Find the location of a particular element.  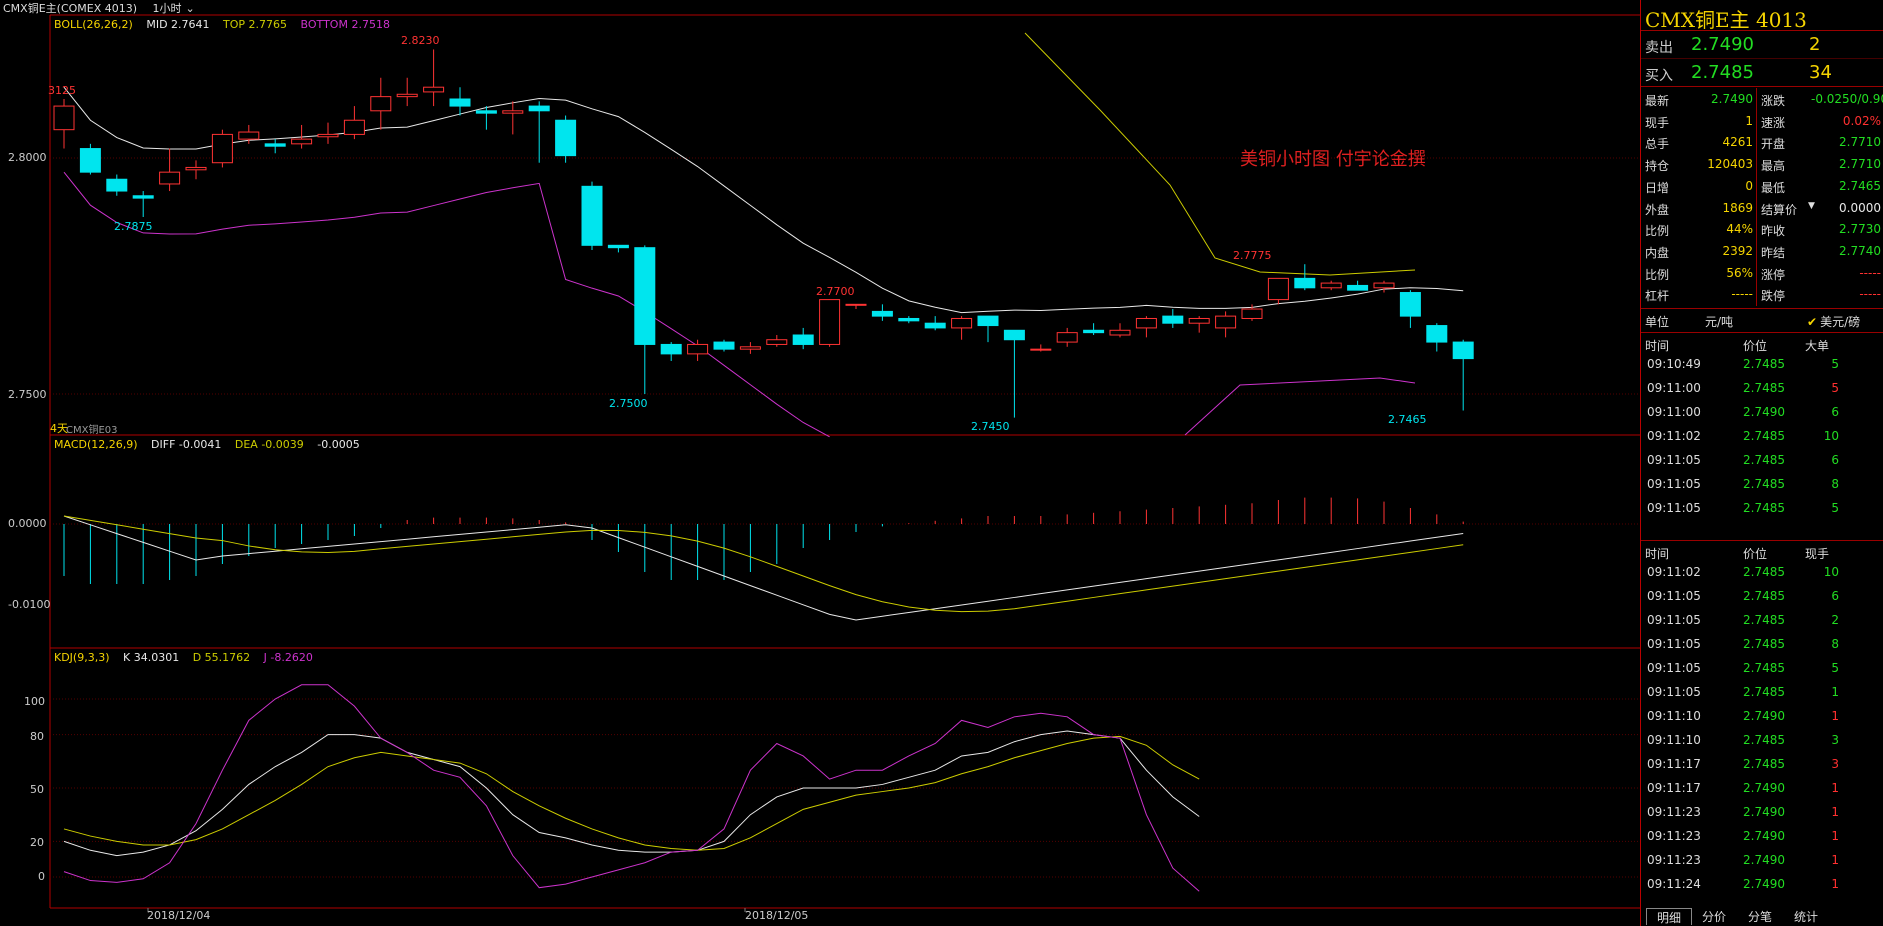

period-selector: 1小时 is located at coordinates (167, 8).